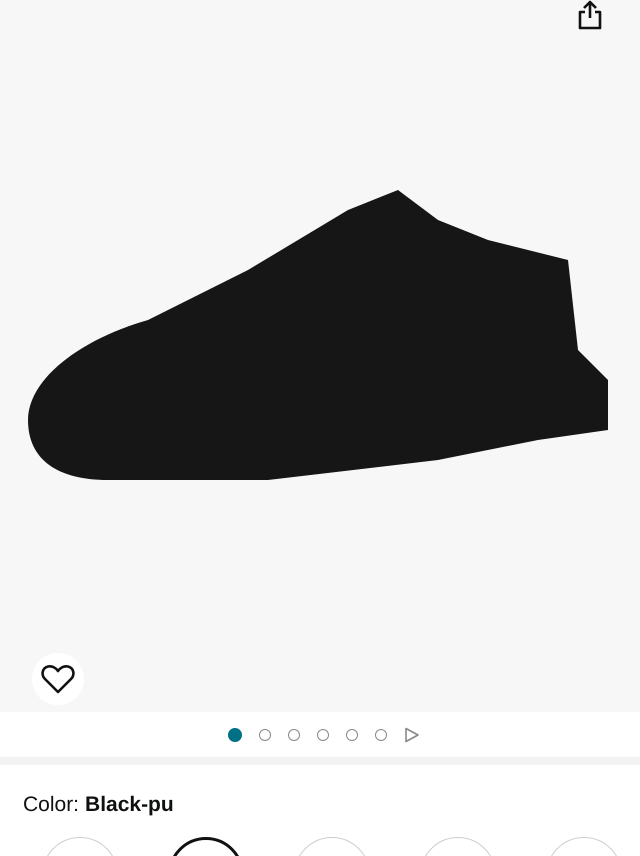  What do you see at coordinates (412, 734) in the screenshot?
I see `play-icon` at bounding box center [412, 734].